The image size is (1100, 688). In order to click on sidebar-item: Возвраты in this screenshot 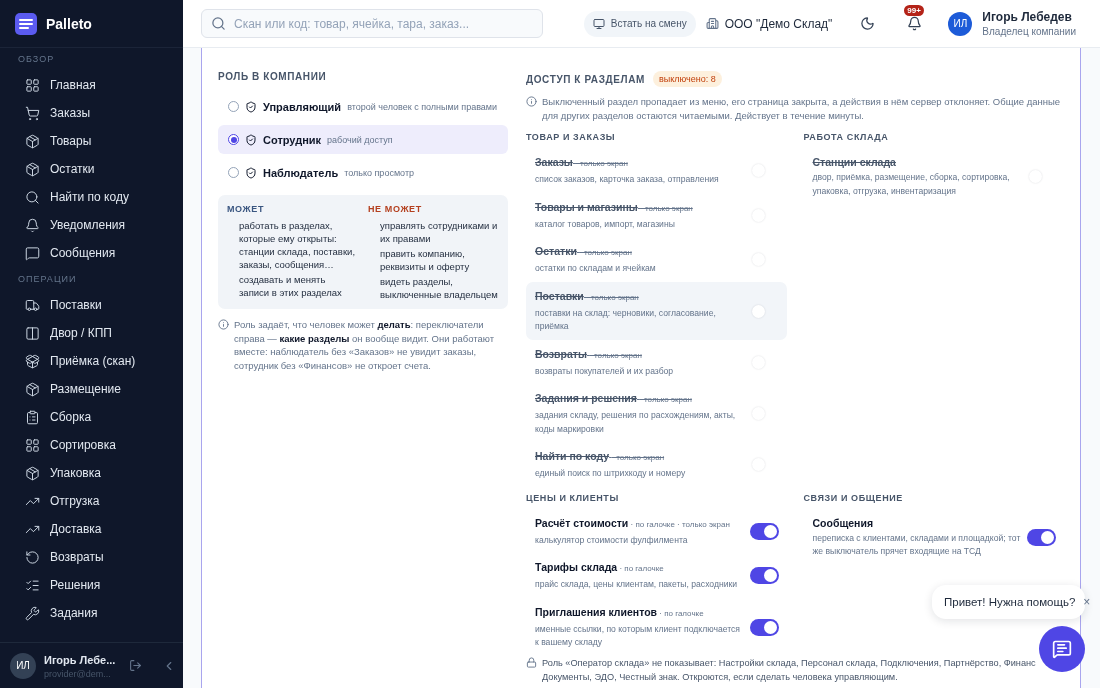, I will do `click(91, 557)`.